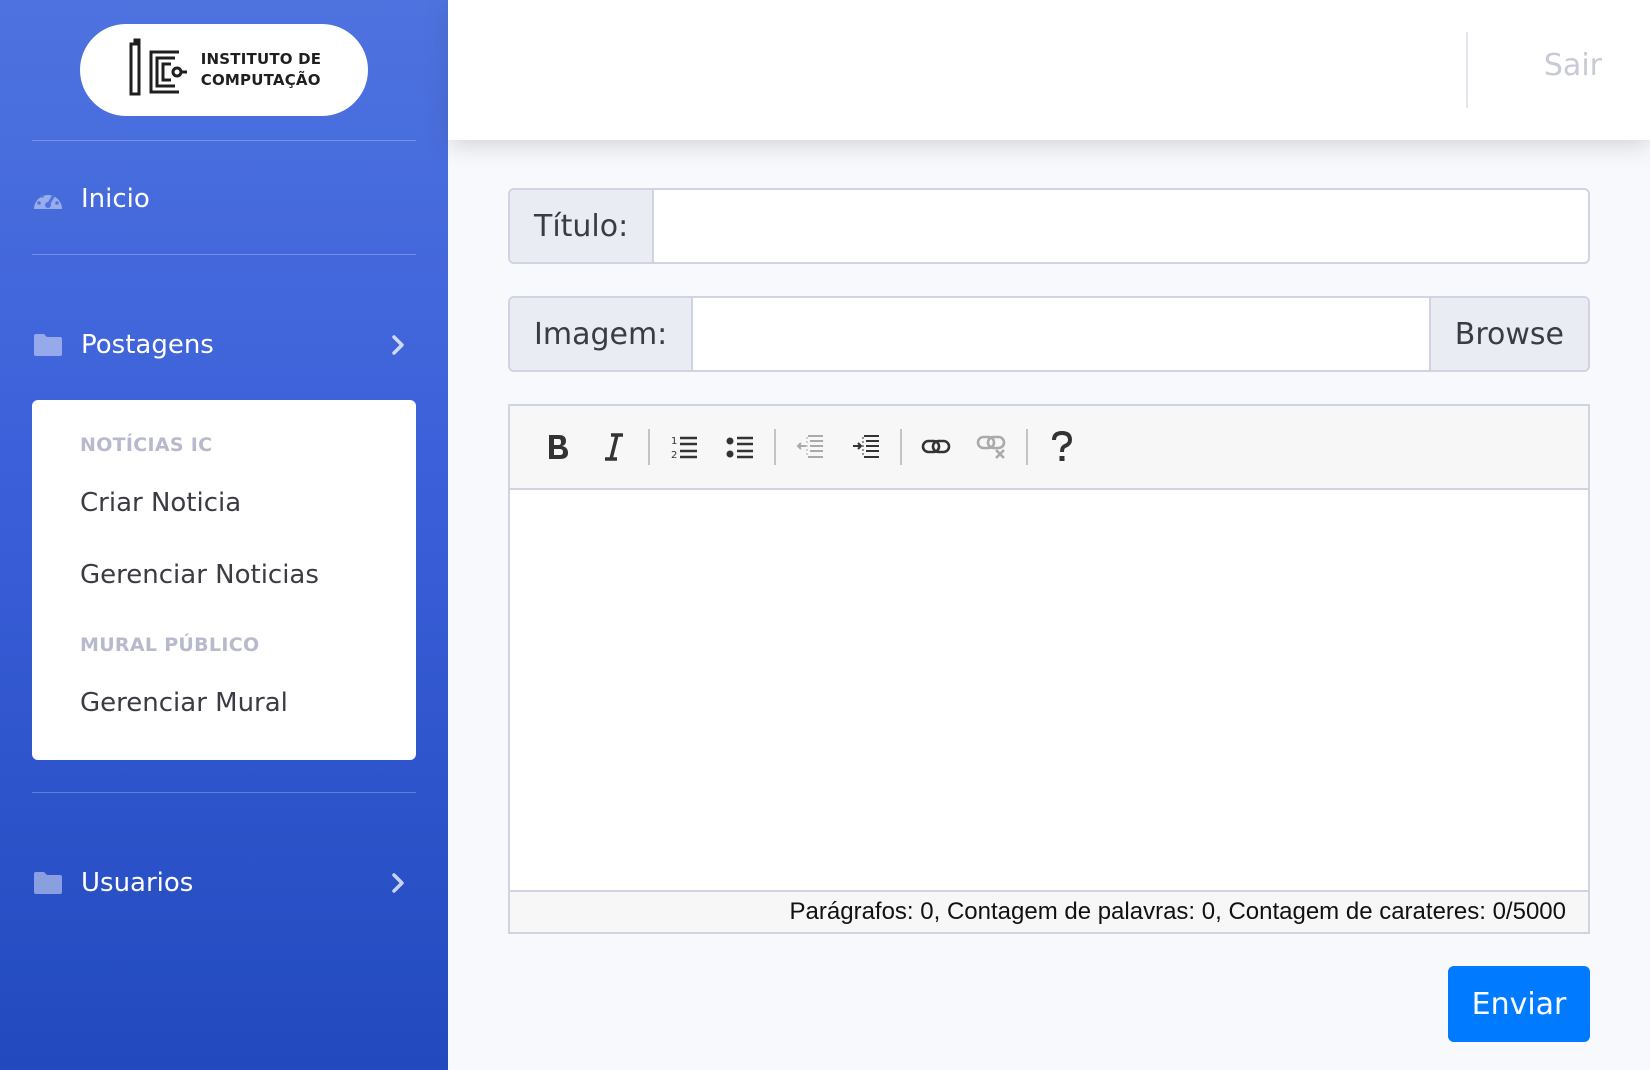 The image size is (1650, 1070). I want to click on unordered-list-icon, so click(739, 447).